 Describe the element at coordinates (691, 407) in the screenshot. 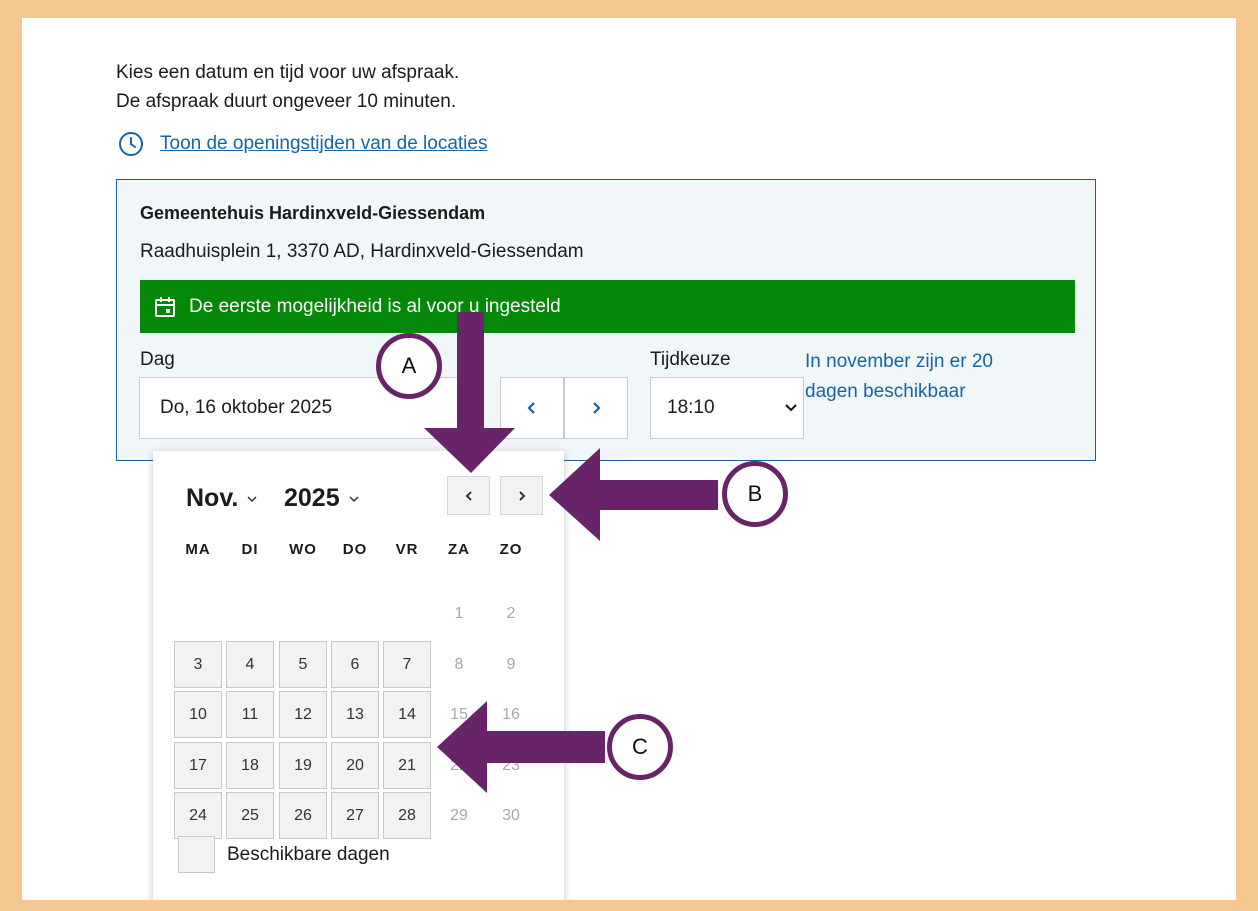

I see `time-select-value: 18:10` at that location.